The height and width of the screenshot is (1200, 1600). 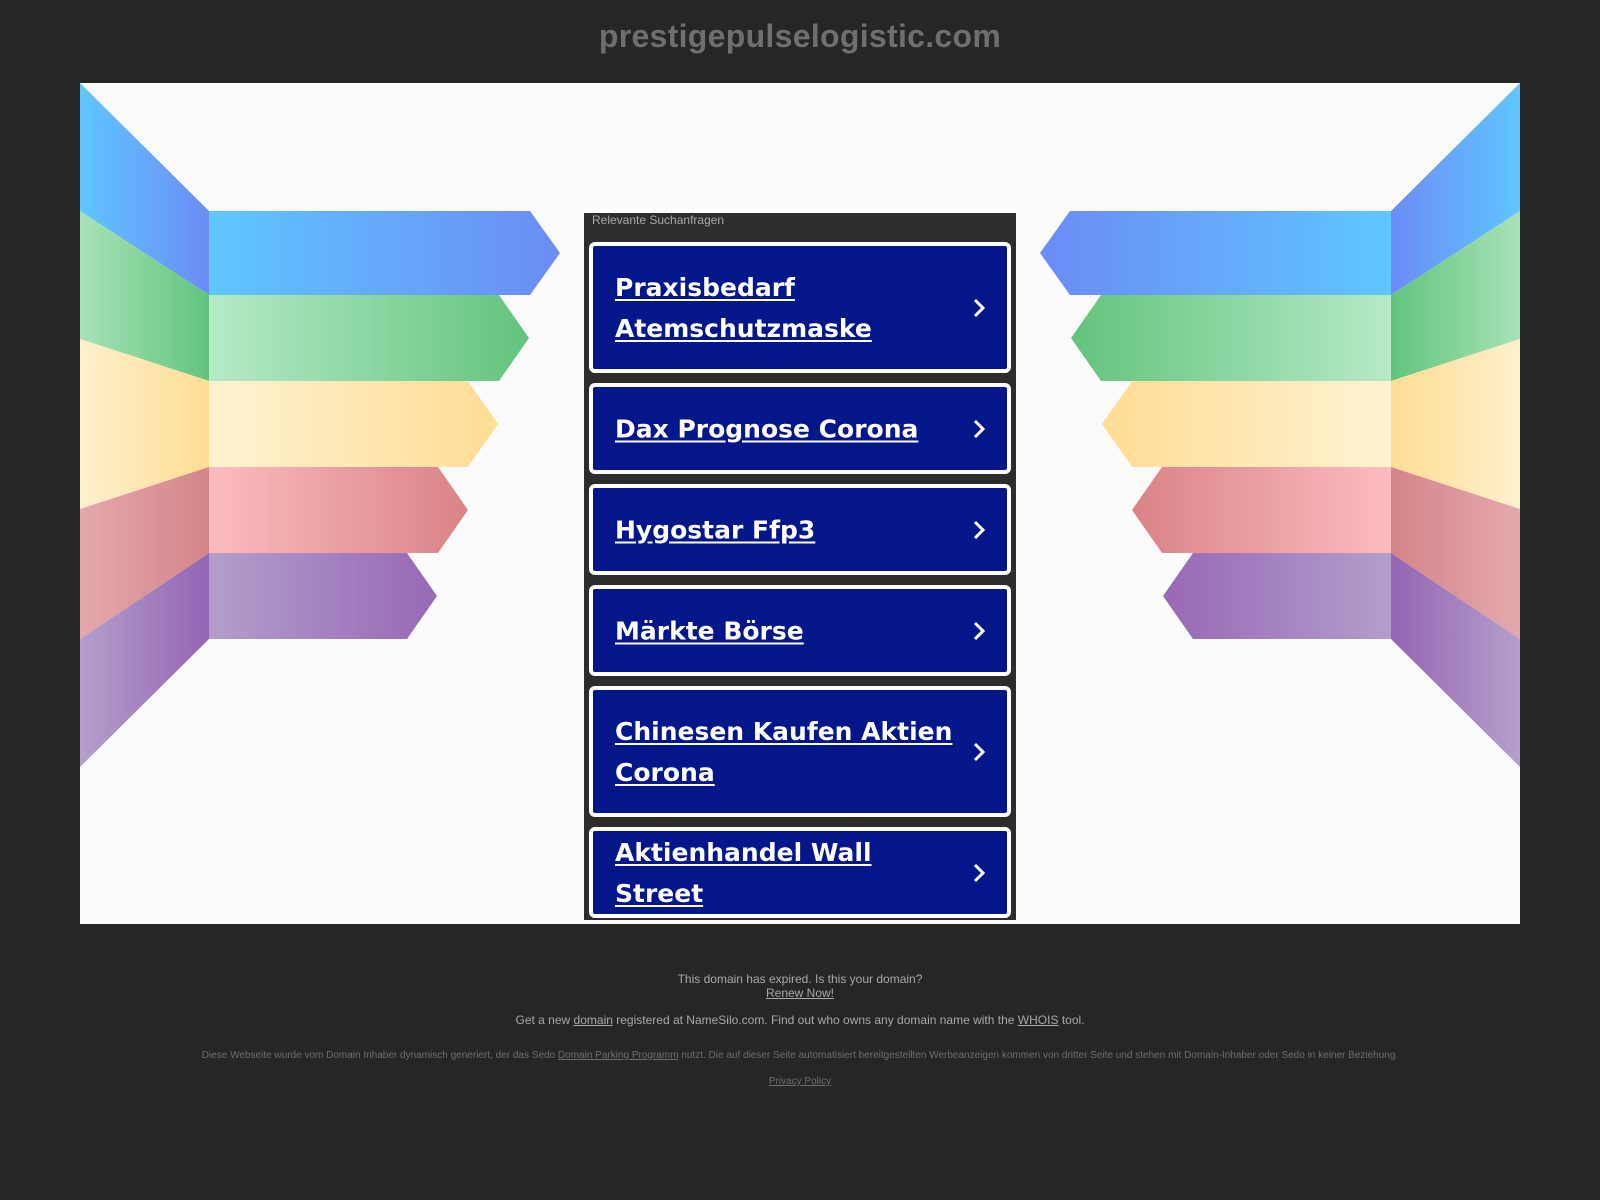 I want to click on search-link-label: Hygostar Ffp3, so click(x=715, y=529).